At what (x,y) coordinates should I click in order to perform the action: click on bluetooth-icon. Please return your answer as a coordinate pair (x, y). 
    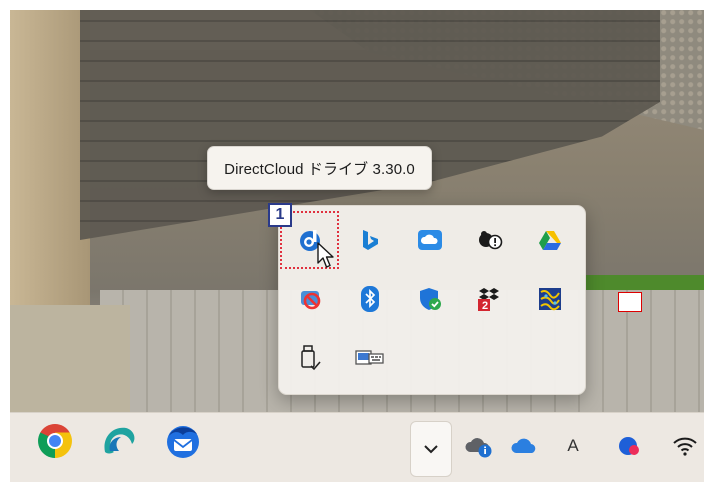
    Looking at the image, I should click on (370, 299).